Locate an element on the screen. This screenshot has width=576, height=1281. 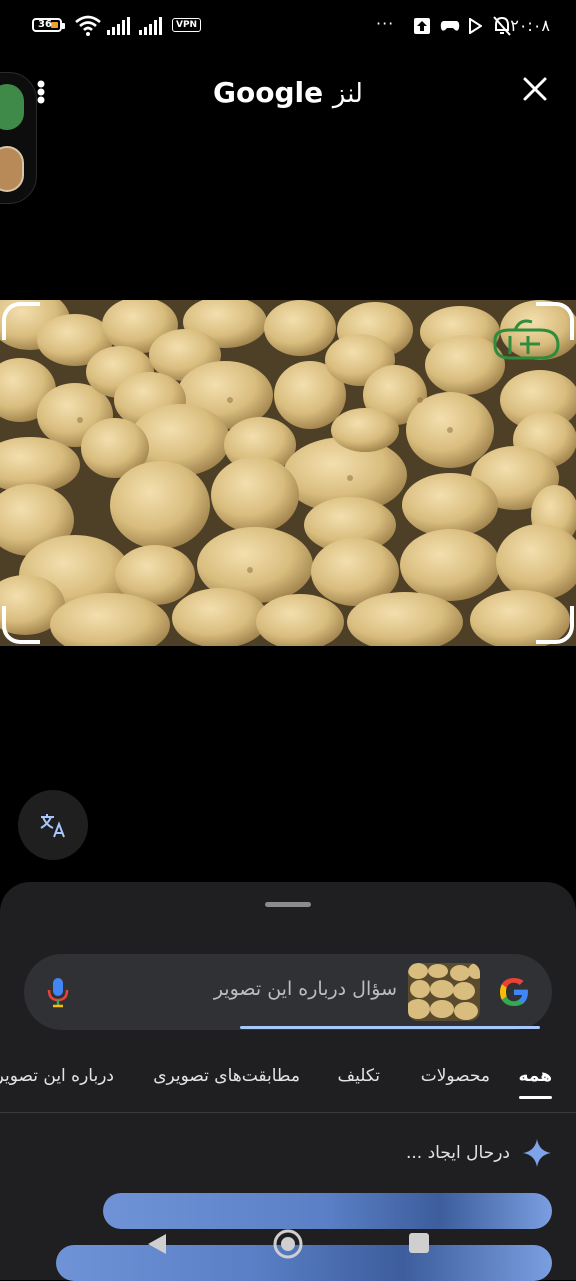
title-word: لنز is located at coordinates (347, 94).